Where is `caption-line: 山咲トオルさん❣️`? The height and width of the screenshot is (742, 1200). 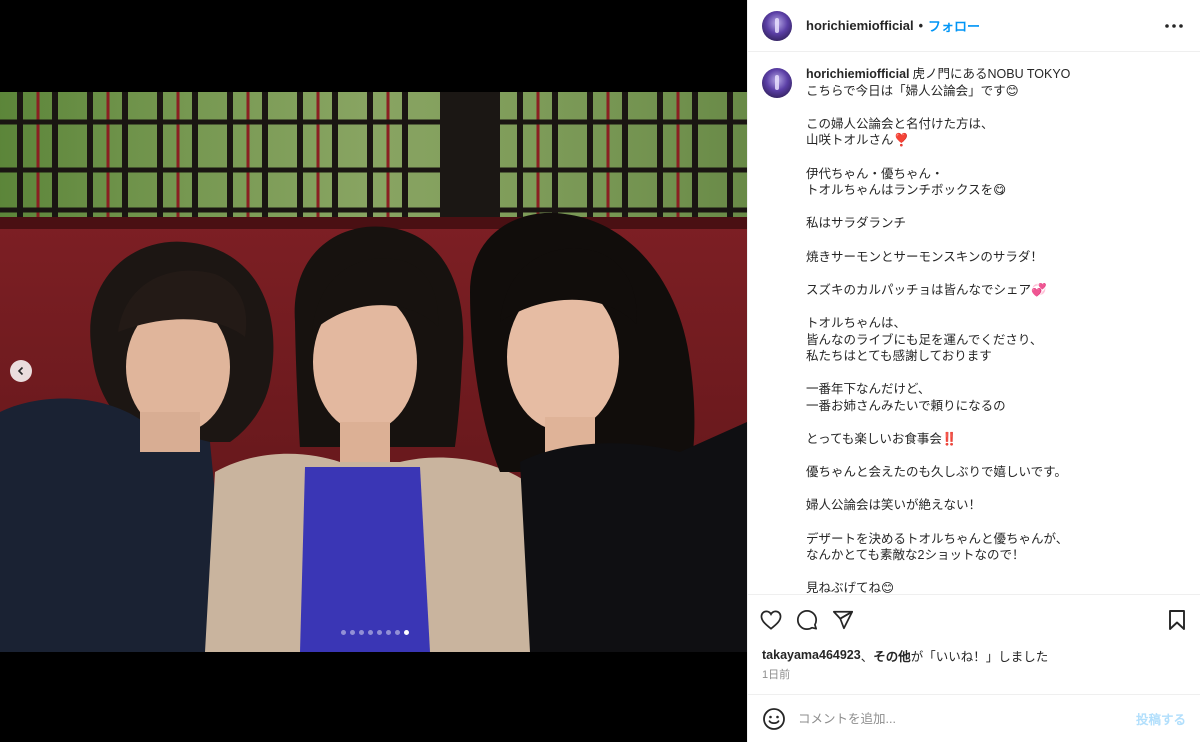
caption-line: 山咲トオルさん❣️ is located at coordinates (858, 140).